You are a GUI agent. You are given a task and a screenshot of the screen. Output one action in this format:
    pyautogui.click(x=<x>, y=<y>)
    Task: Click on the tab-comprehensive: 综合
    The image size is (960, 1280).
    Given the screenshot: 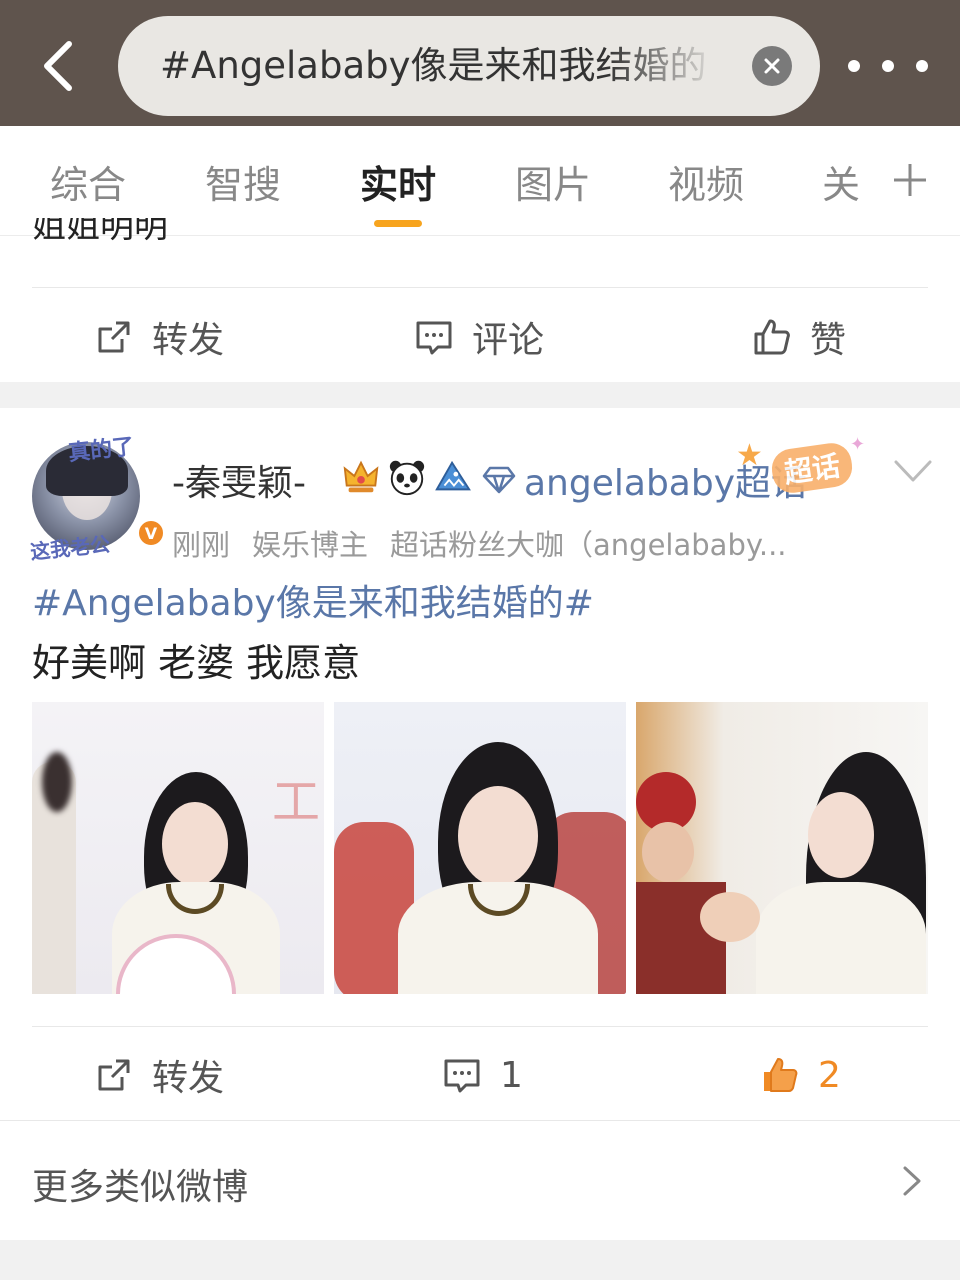 What is the action you would take?
    pyautogui.click(x=88, y=181)
    